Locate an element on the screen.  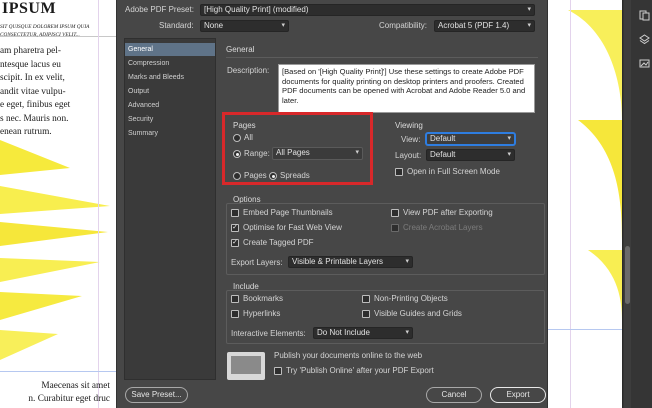
doc-subtitle-line: SIT QUISQUE DOLOREM IPSUM QUIA is located at coordinates (45, 27).